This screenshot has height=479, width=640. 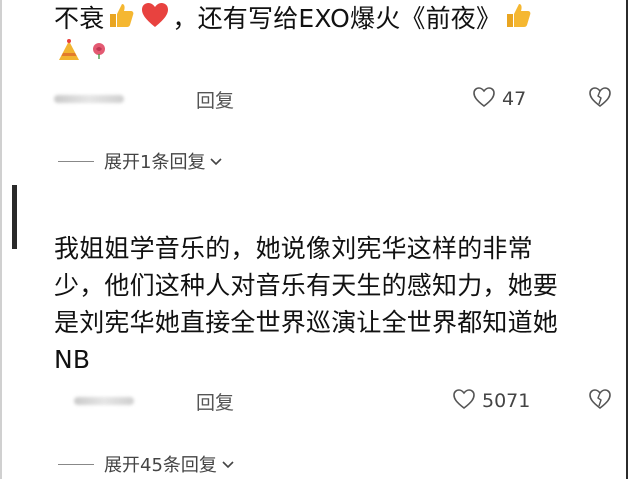 I want to click on expand-replies-label: 展开45条回复, so click(x=160, y=465).